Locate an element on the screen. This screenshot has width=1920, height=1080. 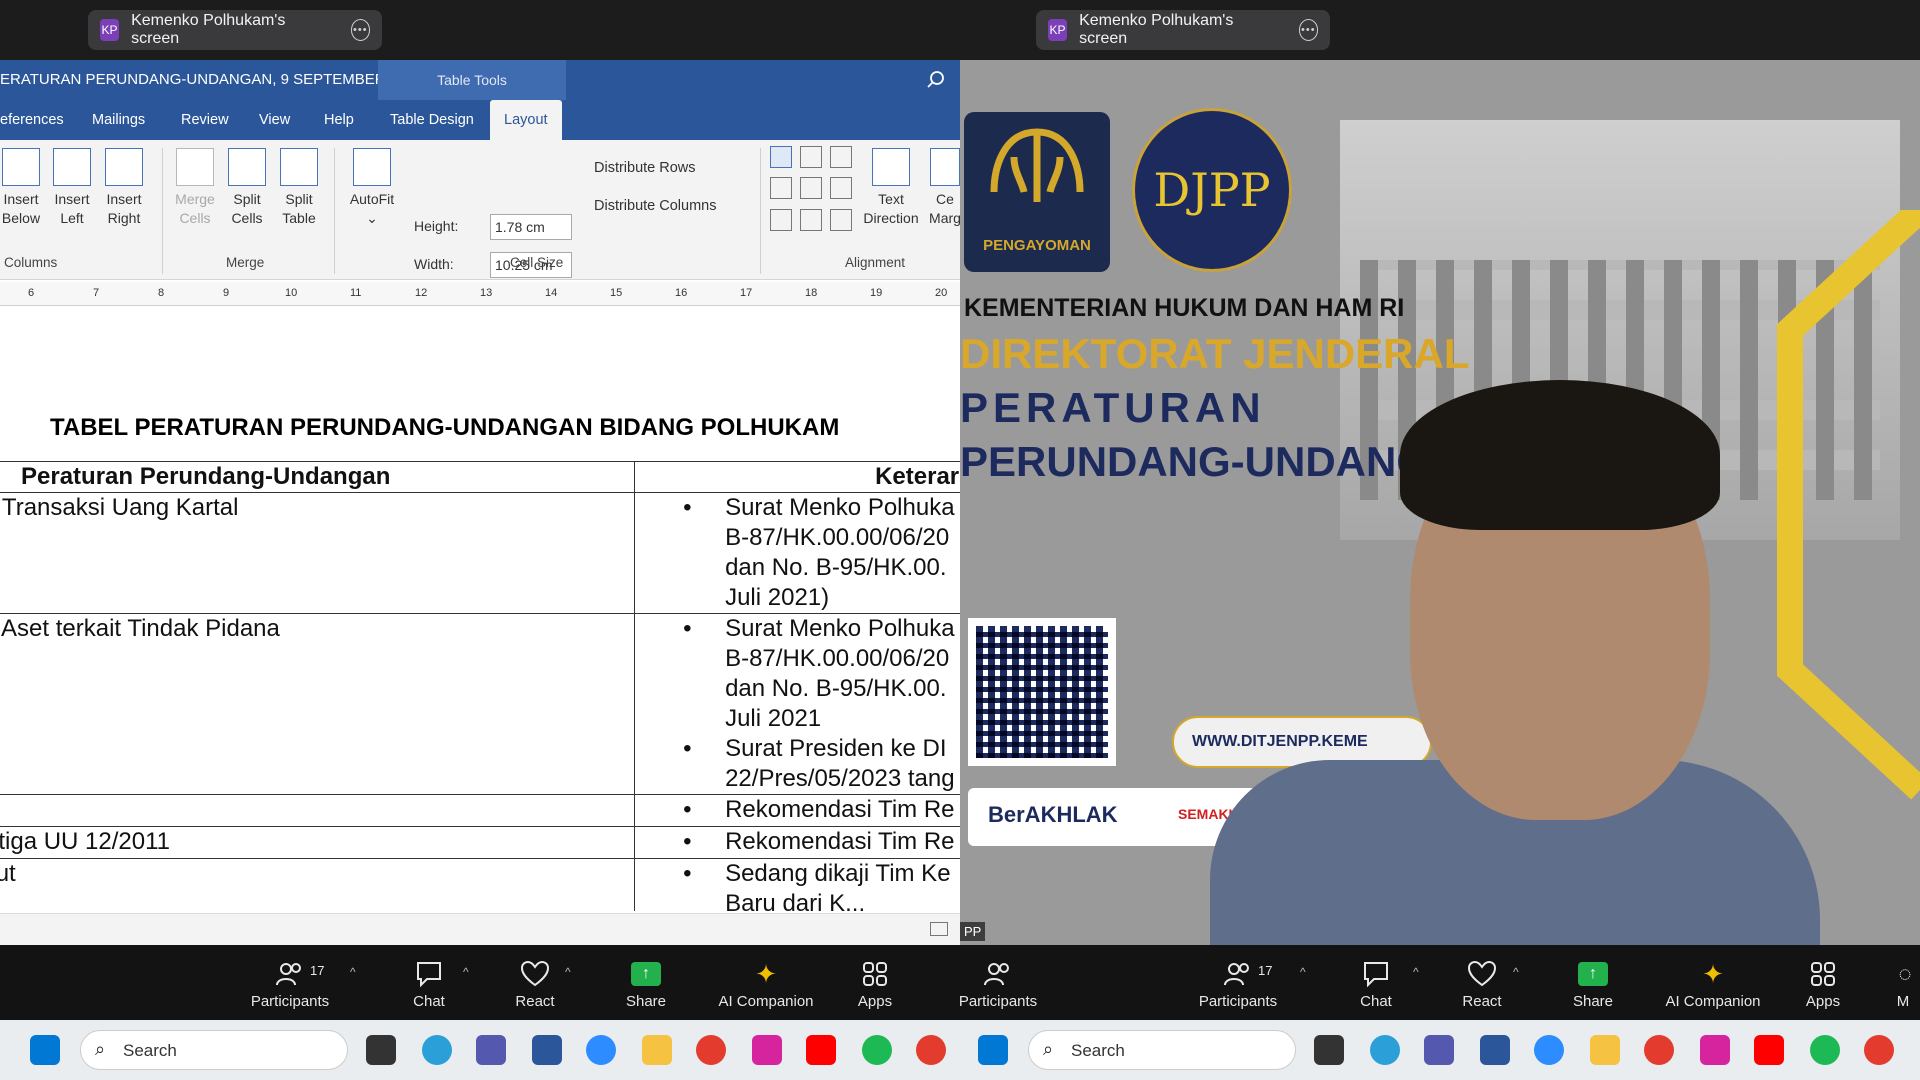
tab-review: Review is located at coordinates (205, 120).